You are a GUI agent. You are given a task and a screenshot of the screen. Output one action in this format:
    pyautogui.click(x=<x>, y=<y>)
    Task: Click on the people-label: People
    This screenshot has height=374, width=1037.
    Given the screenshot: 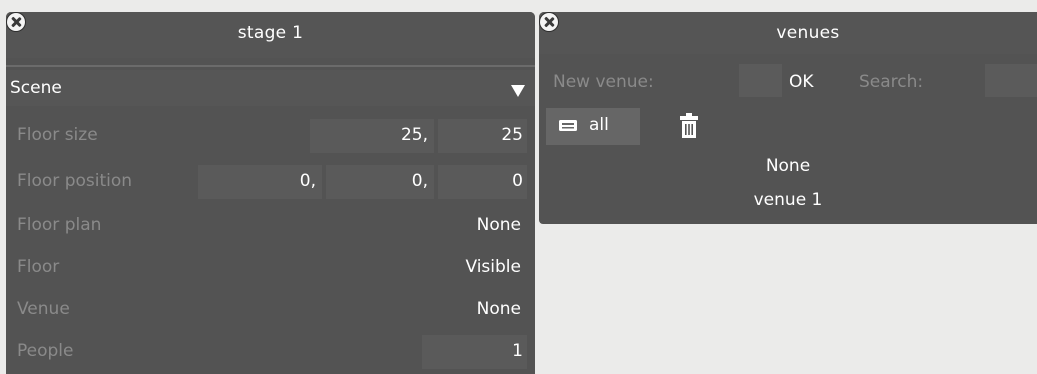 What is the action you would take?
    pyautogui.click(x=45, y=351)
    